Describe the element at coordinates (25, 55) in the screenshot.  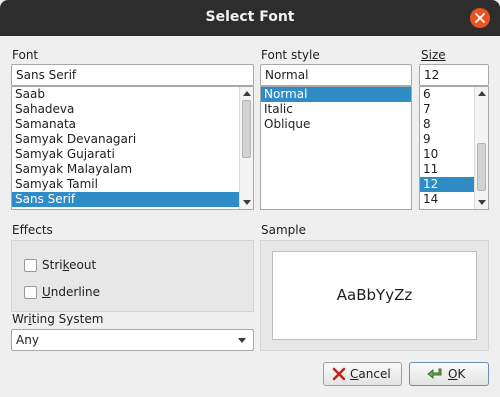
I see `font-label: Font` at that location.